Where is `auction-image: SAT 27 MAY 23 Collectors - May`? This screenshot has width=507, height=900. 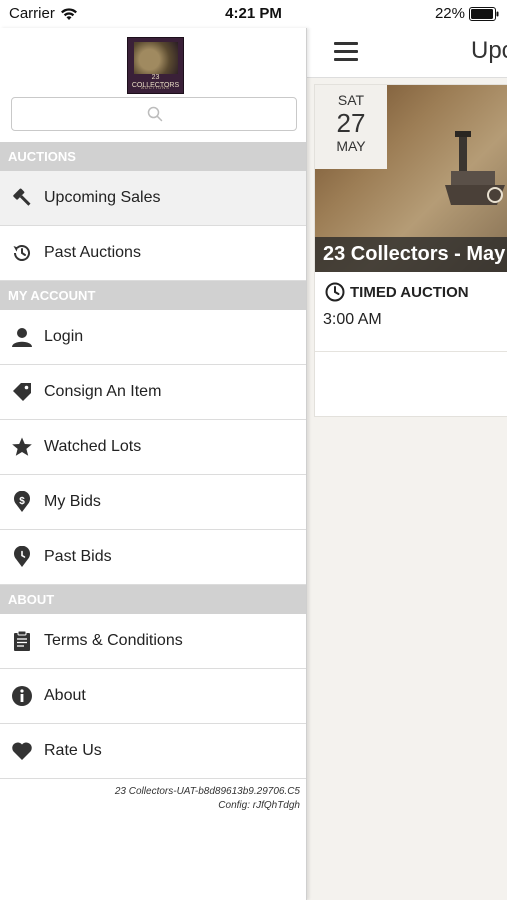 auction-image: SAT 27 MAY 23 Collectors - May is located at coordinates (411, 178).